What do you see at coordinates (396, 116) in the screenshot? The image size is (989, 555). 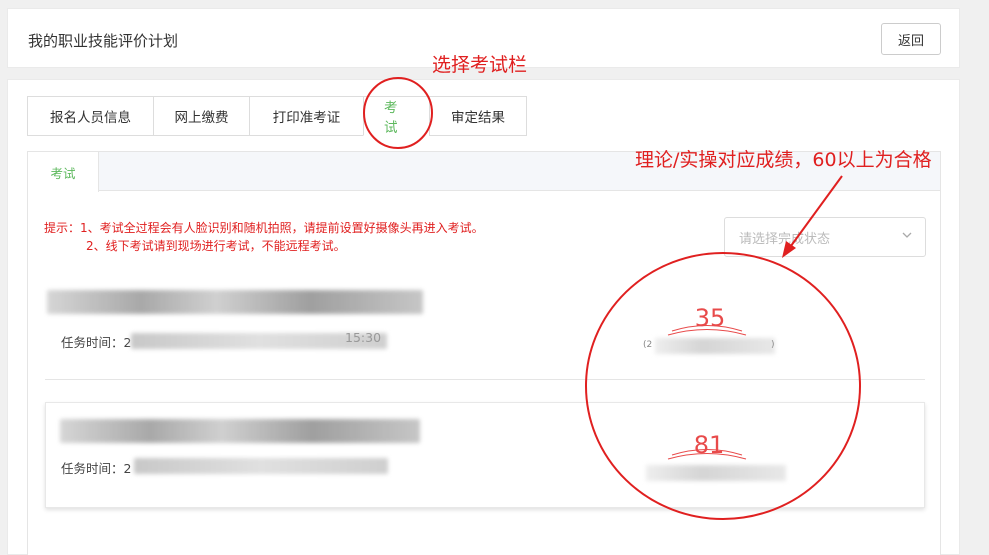 I see `tab-exam: 考试` at bounding box center [396, 116].